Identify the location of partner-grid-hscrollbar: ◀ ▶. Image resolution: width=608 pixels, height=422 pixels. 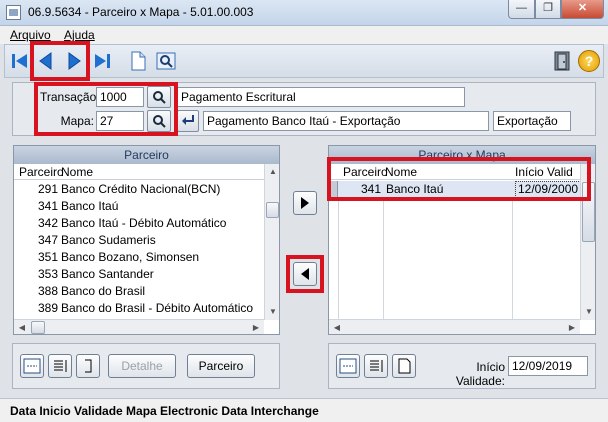
(139, 326).